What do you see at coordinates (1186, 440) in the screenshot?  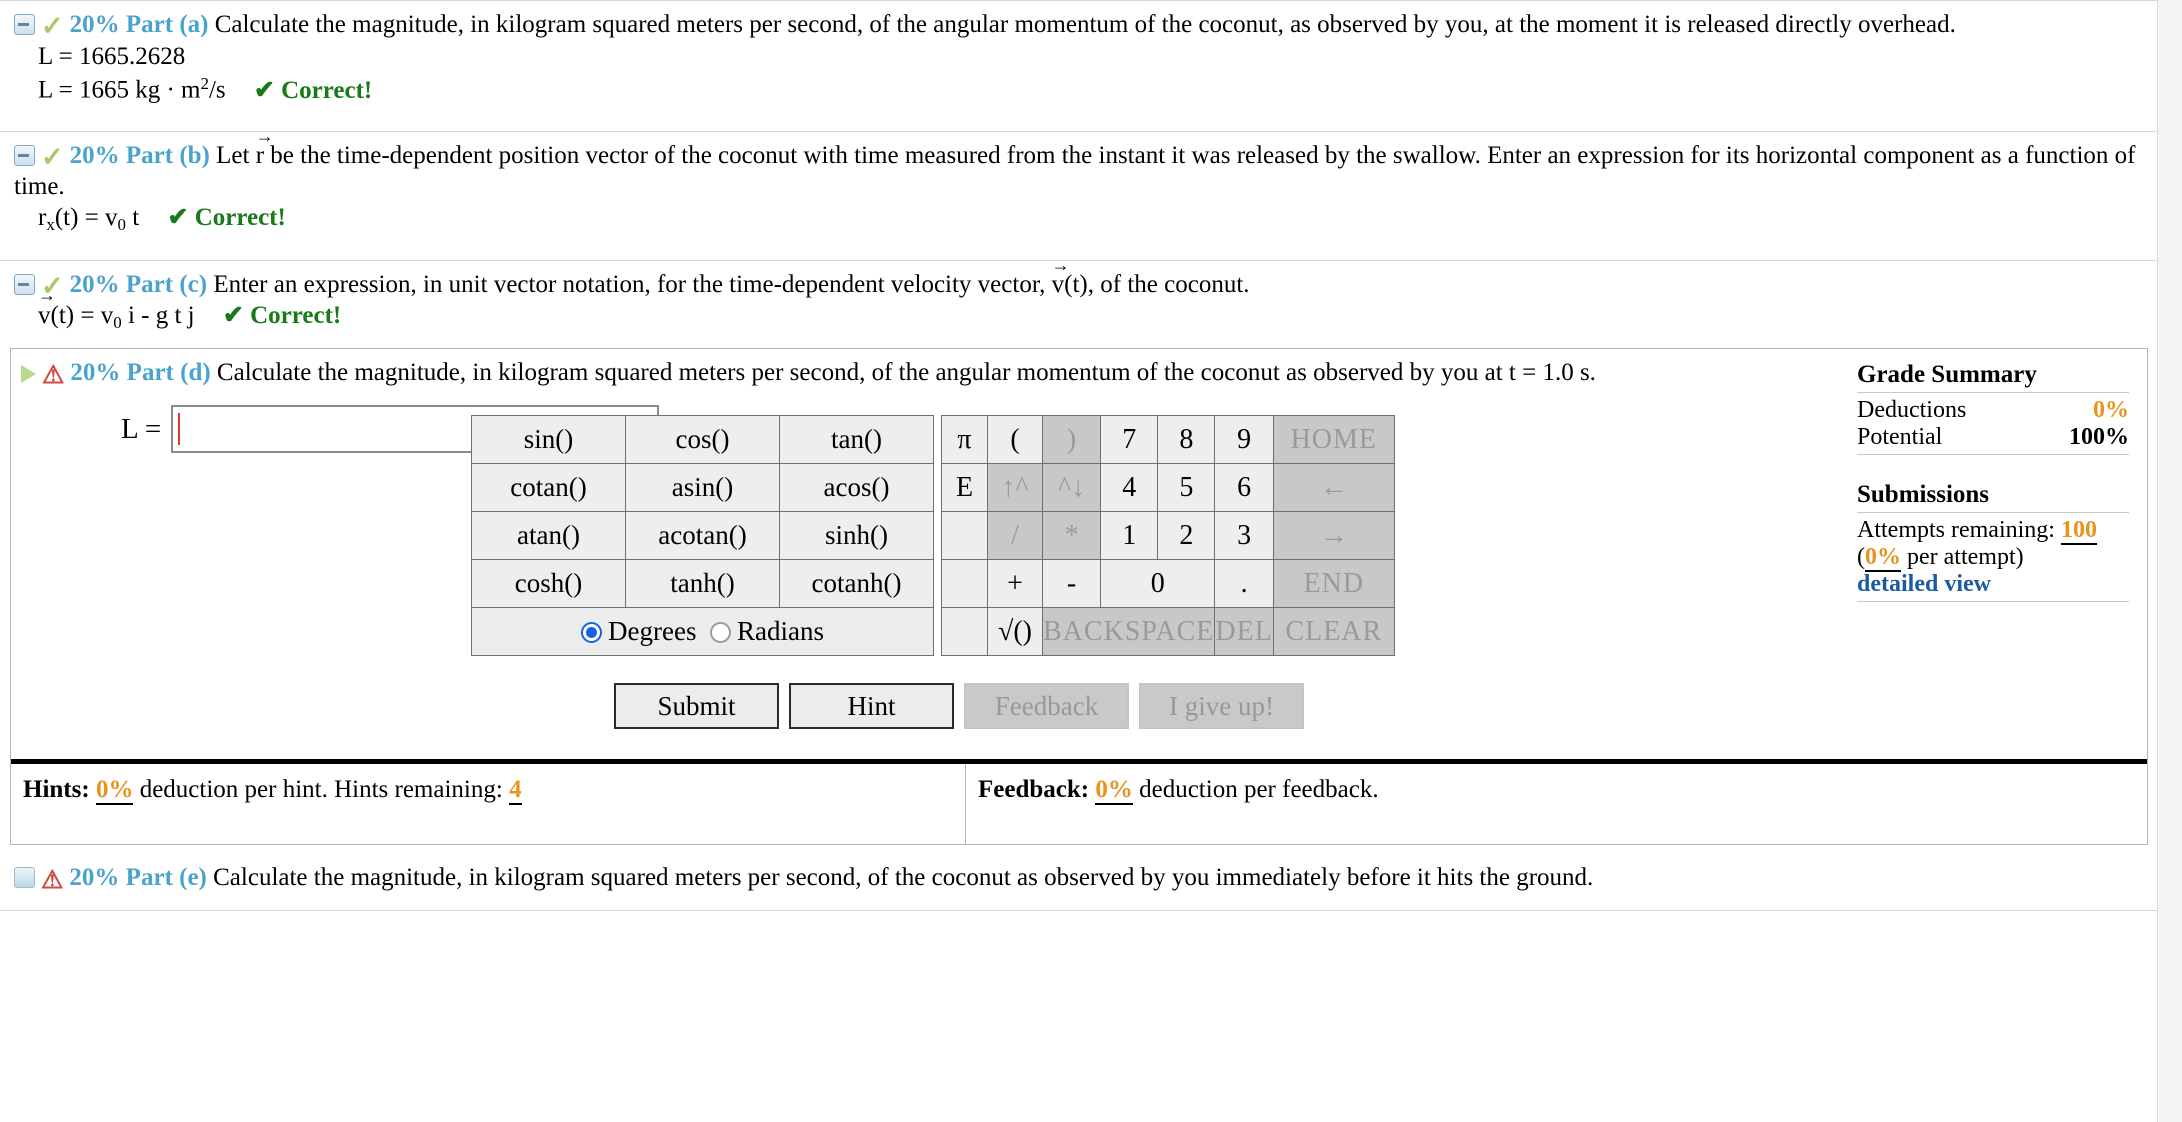 I see `calc-key-8: 8` at bounding box center [1186, 440].